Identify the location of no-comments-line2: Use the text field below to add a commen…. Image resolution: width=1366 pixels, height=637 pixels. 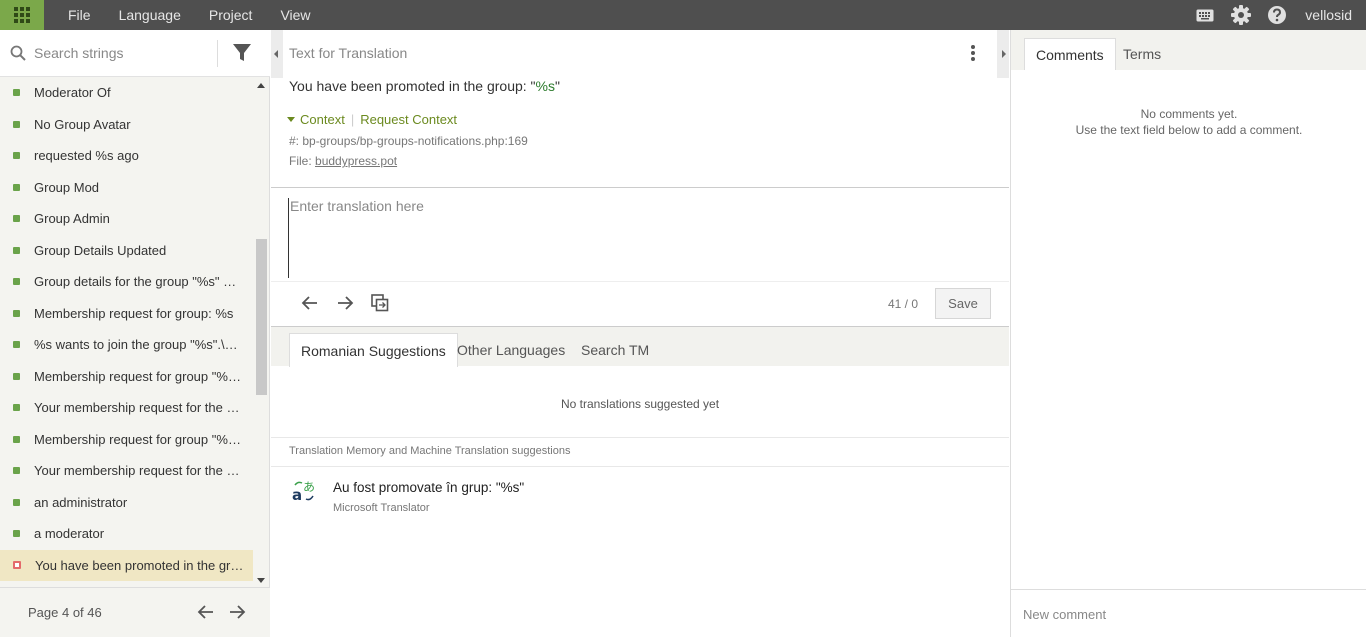
(1189, 130).